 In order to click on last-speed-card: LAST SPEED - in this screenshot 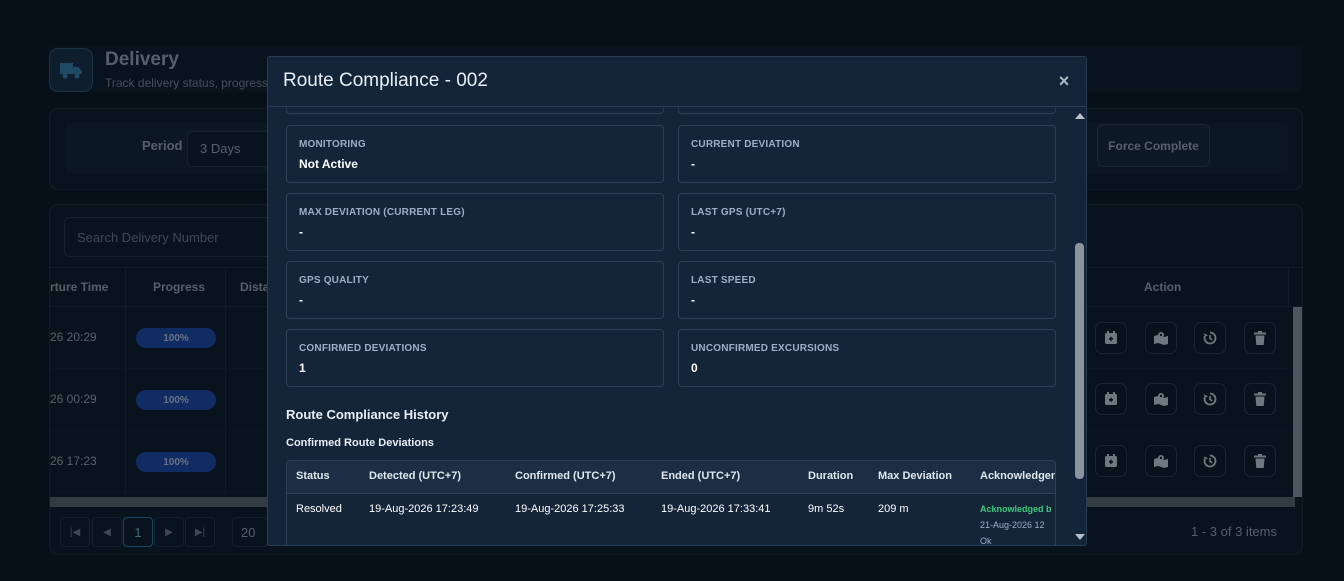, I will do `click(867, 290)`.